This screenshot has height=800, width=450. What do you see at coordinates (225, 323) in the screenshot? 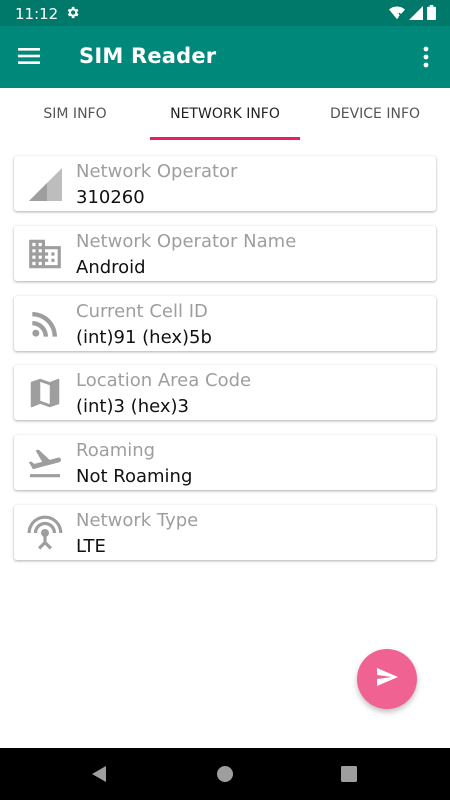
I see `current-cell-id-card: Current Cell ID (int)91 (hex)5b` at bounding box center [225, 323].